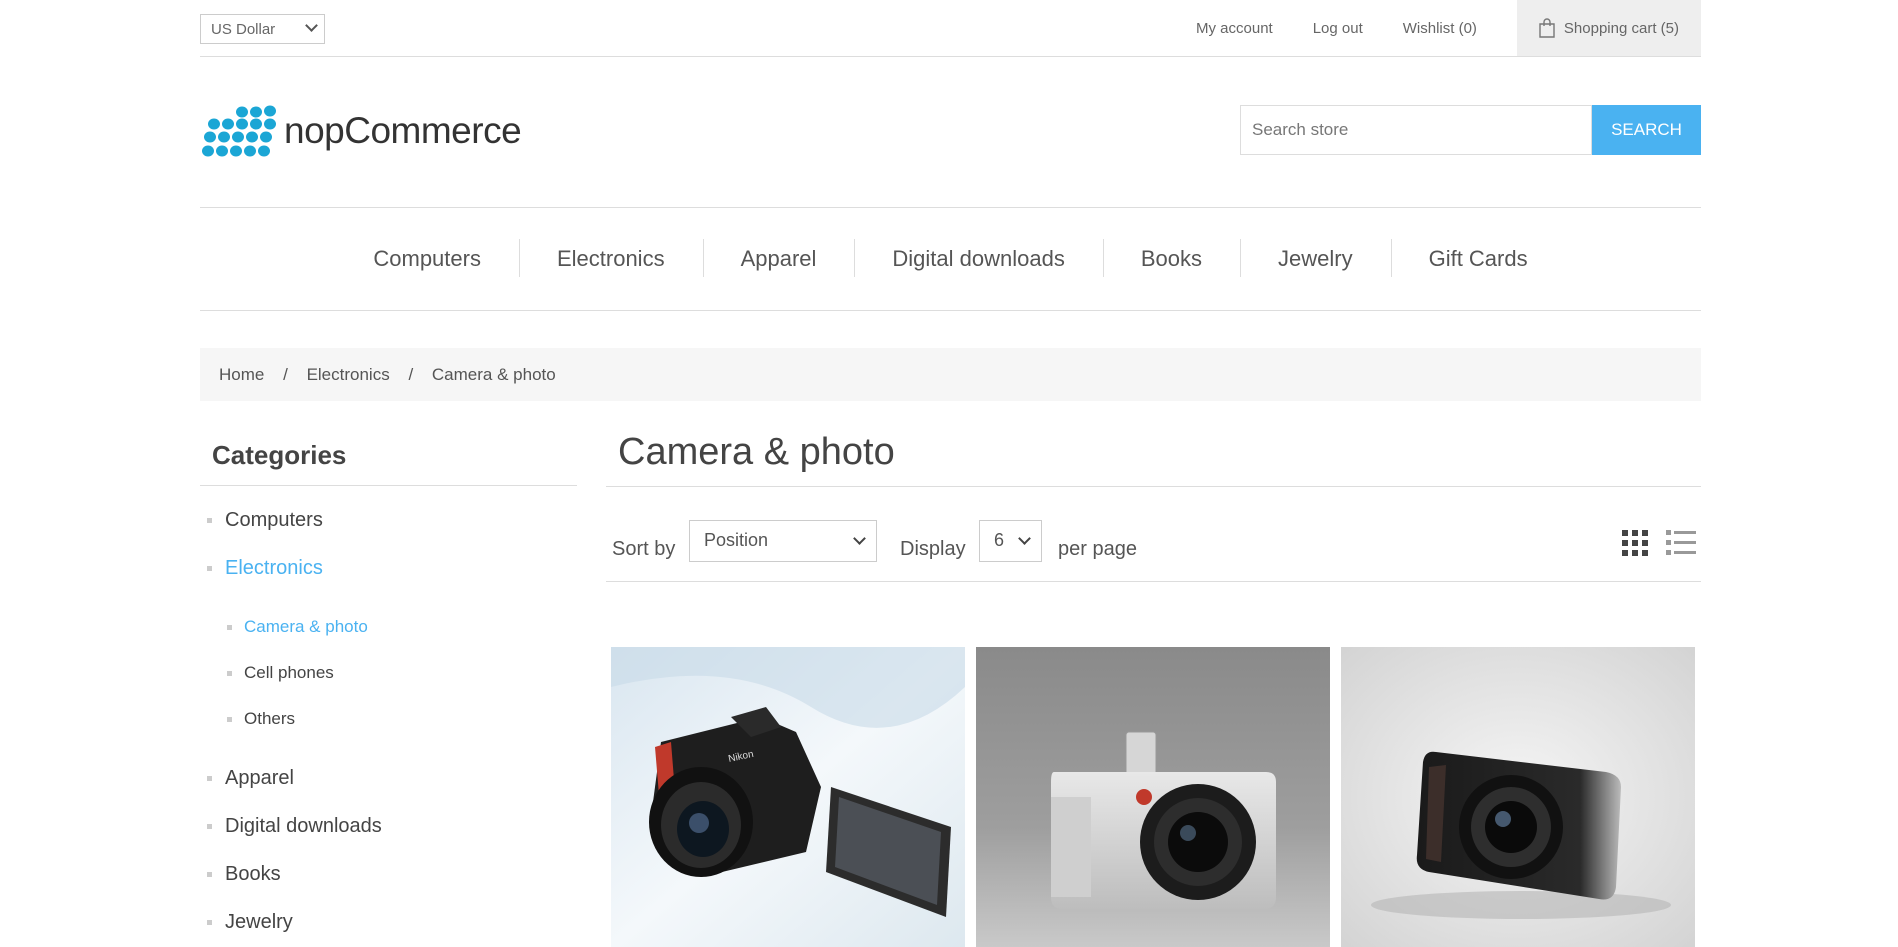  What do you see at coordinates (1171, 258) in the screenshot?
I see `menu-item-books: Books` at bounding box center [1171, 258].